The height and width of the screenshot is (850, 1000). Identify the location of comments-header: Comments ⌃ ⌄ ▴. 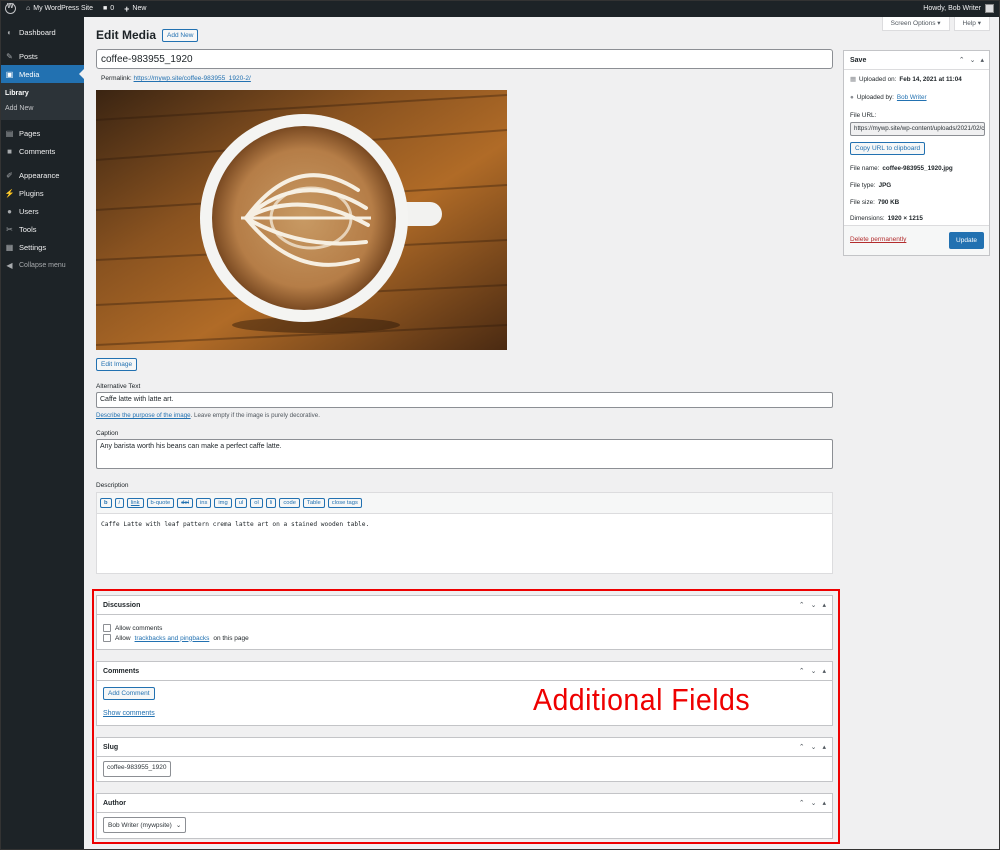
(464, 671).